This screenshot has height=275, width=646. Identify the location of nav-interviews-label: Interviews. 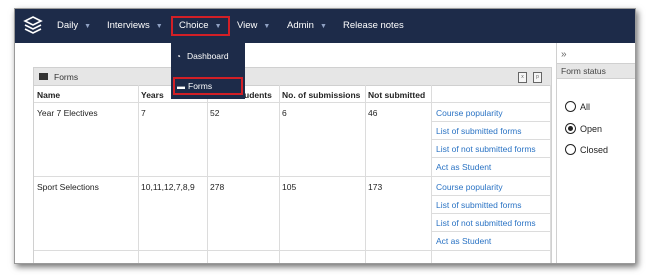
(128, 25).